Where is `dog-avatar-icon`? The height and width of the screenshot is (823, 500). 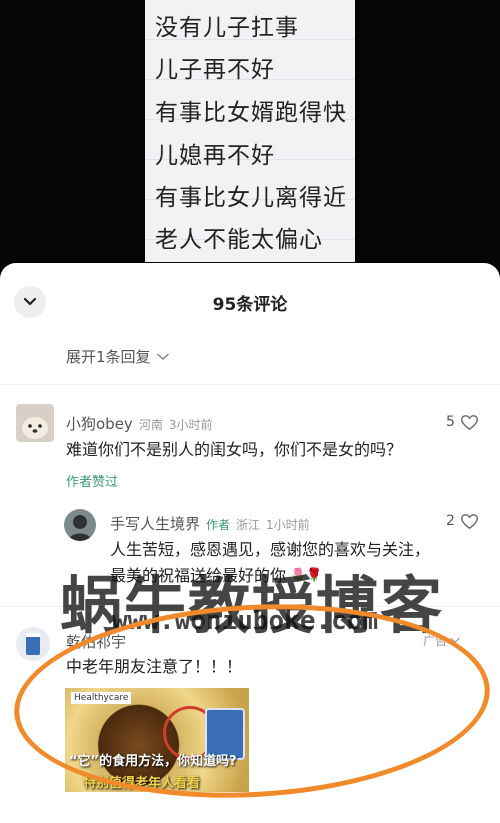 dog-avatar-icon is located at coordinates (35, 423).